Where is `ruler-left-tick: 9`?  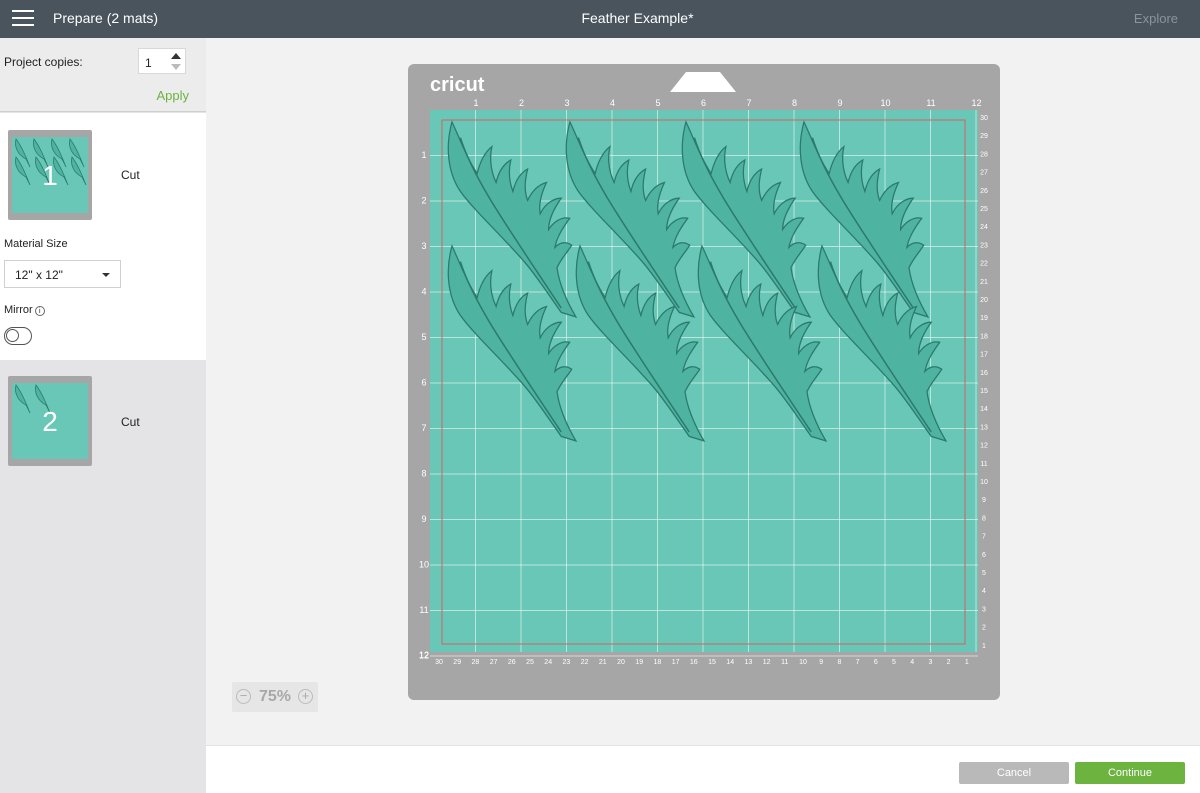 ruler-left-tick: 9 is located at coordinates (423, 519).